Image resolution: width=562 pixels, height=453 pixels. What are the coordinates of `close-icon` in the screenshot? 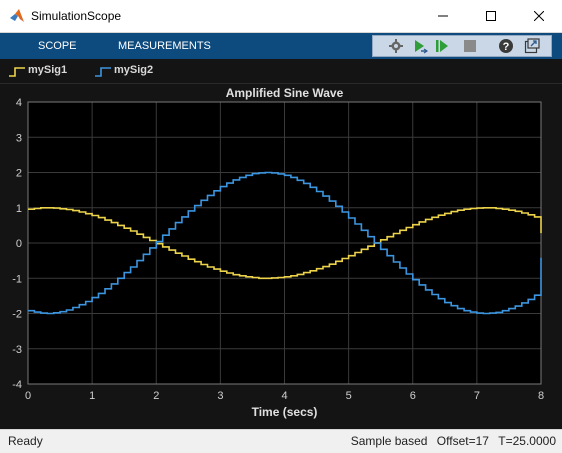 It's located at (539, 16).